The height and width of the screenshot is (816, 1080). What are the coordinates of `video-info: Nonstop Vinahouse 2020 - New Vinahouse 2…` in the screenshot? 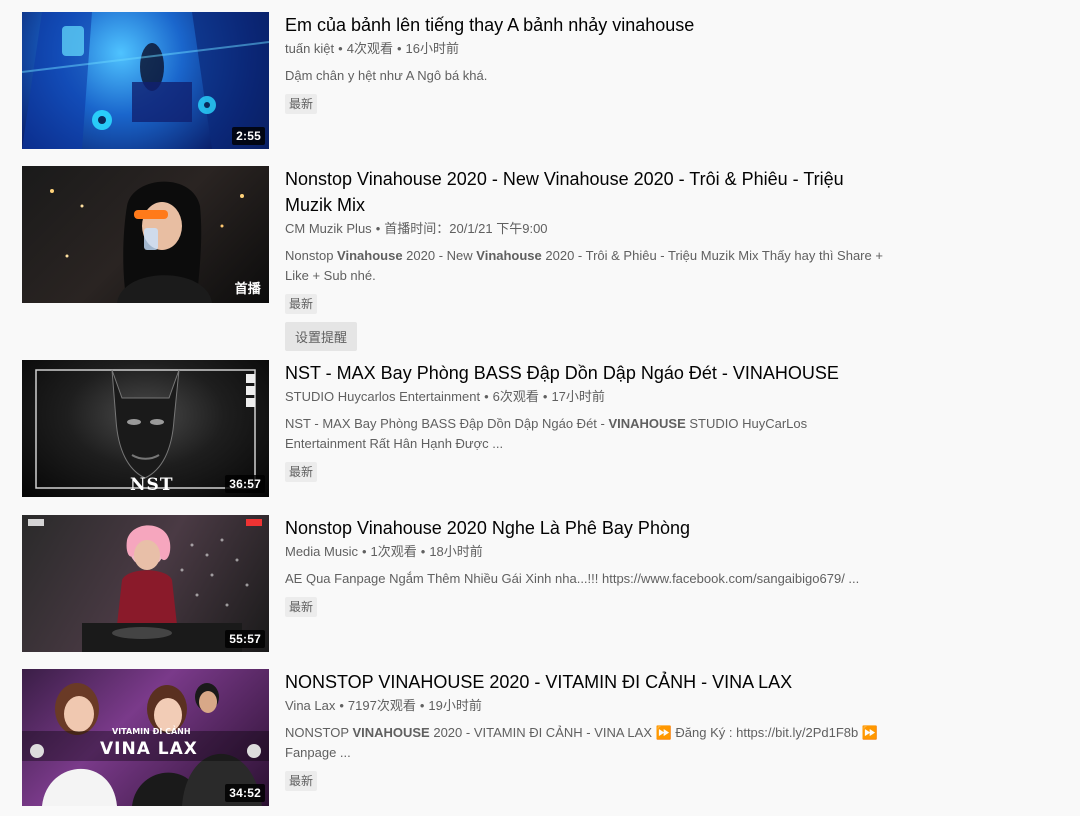 It's located at (585, 258).